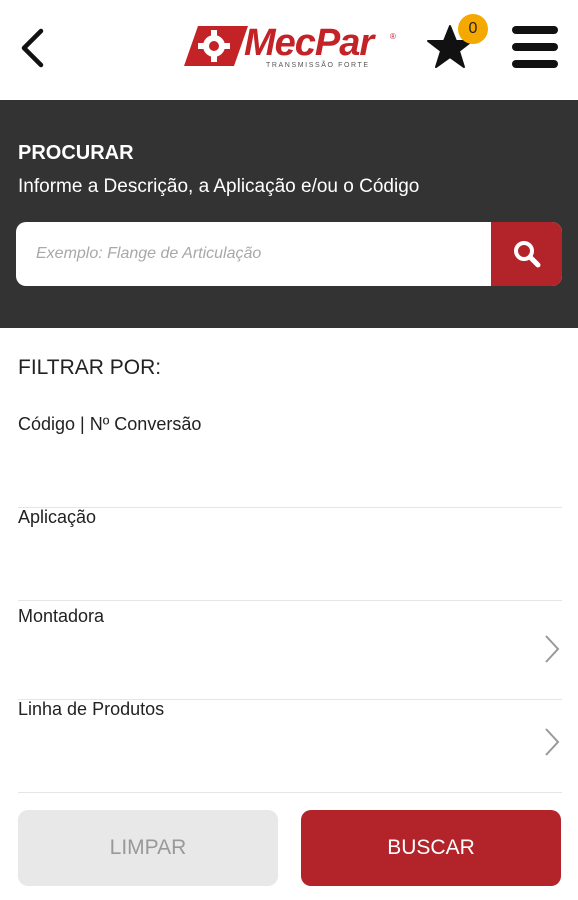 The height and width of the screenshot is (900, 578). What do you see at coordinates (309, 43) in the screenshot?
I see `logo-wordmark: MecPar` at bounding box center [309, 43].